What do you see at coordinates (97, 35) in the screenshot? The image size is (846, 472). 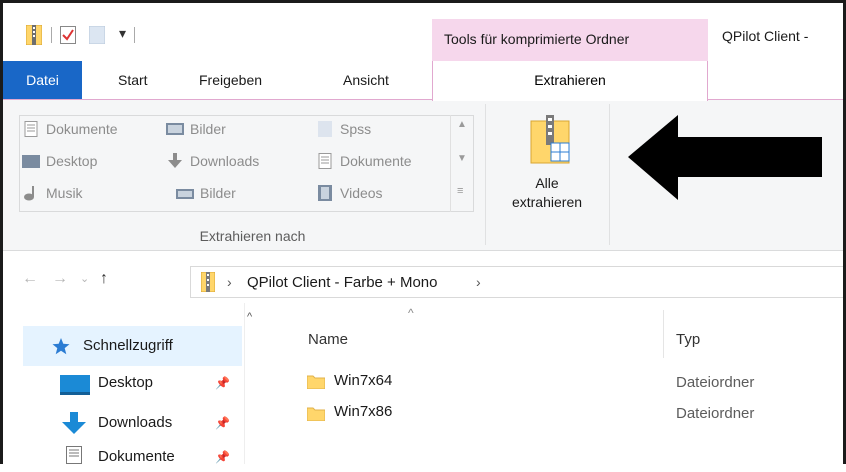 I see `new-folder-icon` at bounding box center [97, 35].